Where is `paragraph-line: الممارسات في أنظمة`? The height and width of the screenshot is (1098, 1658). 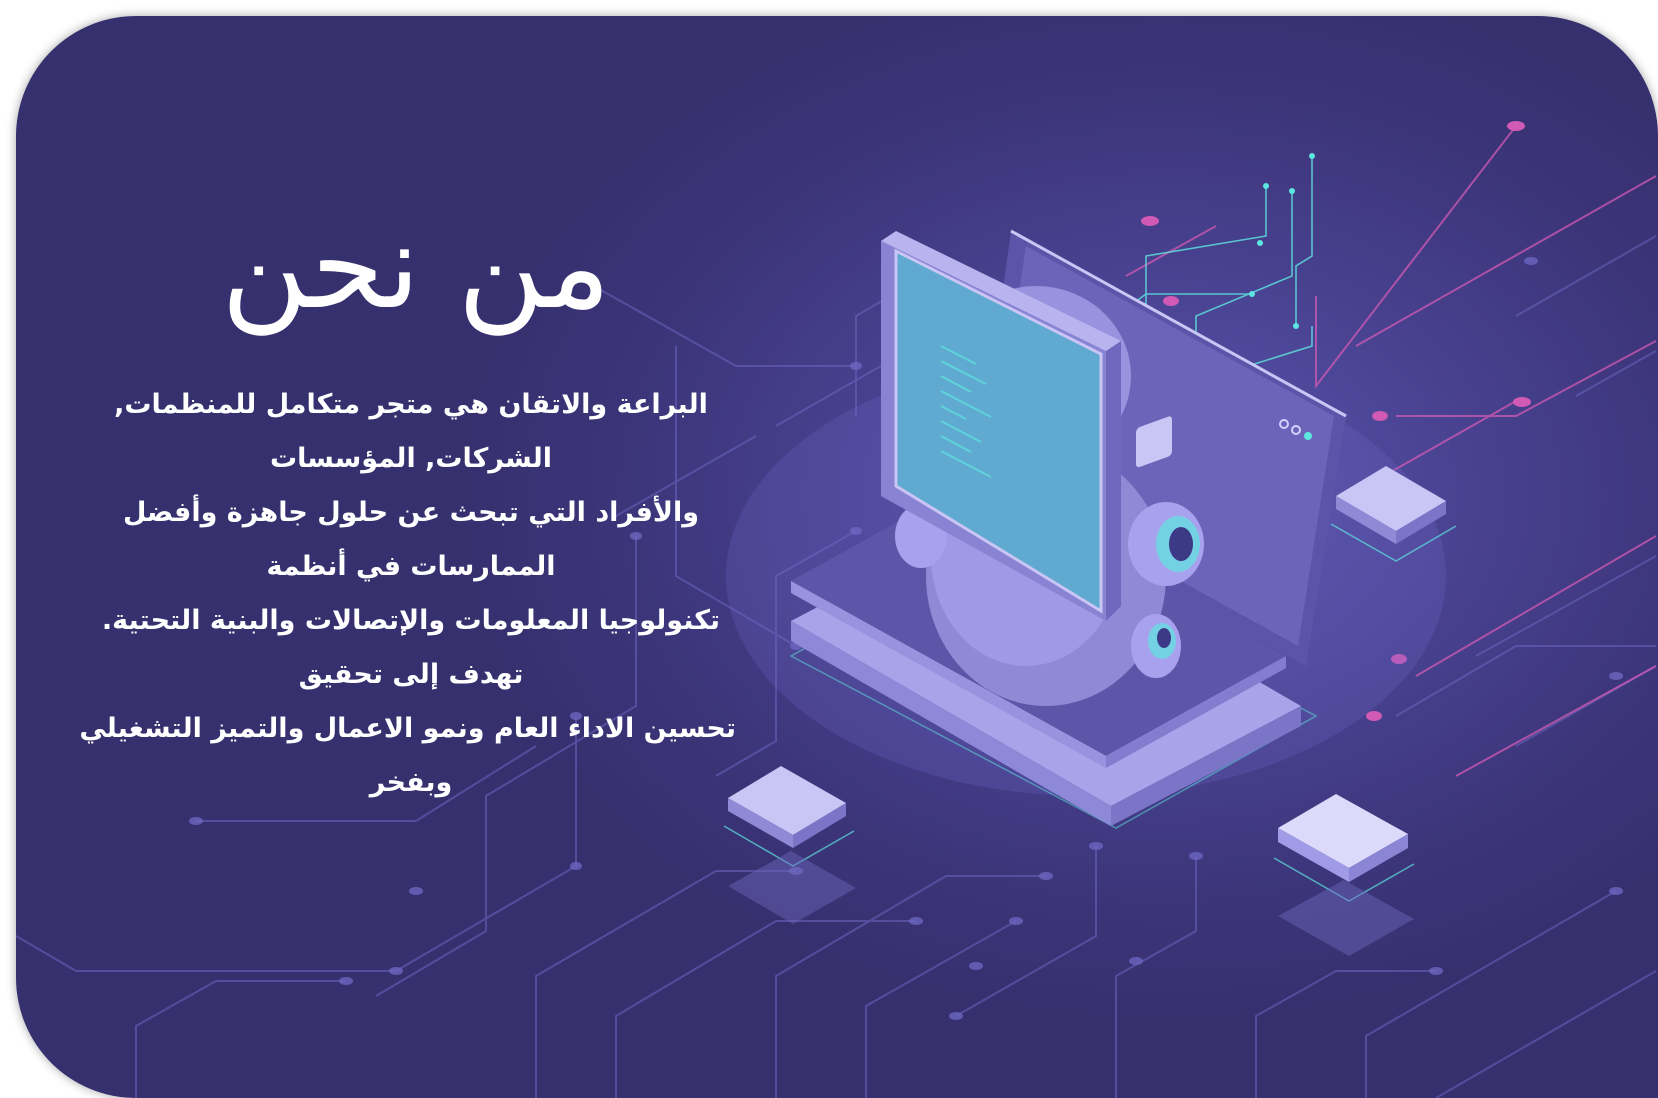
paragraph-line: الممارسات في أنظمة is located at coordinates (411, 566).